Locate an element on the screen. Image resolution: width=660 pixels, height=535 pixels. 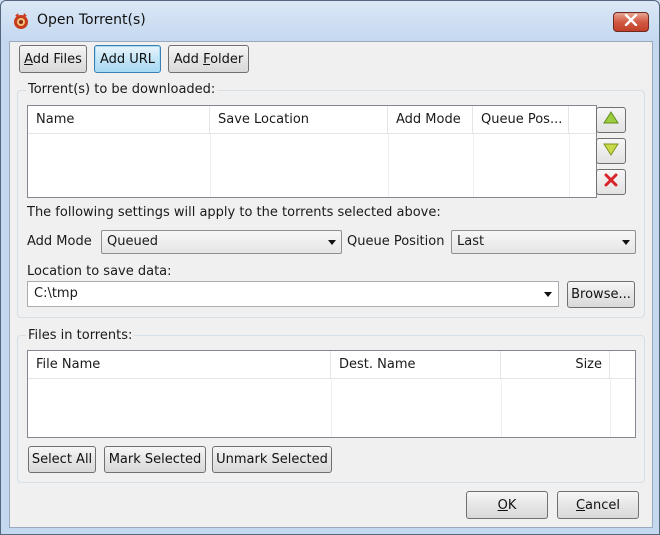
add-mode-value: Queued is located at coordinates (132, 241).